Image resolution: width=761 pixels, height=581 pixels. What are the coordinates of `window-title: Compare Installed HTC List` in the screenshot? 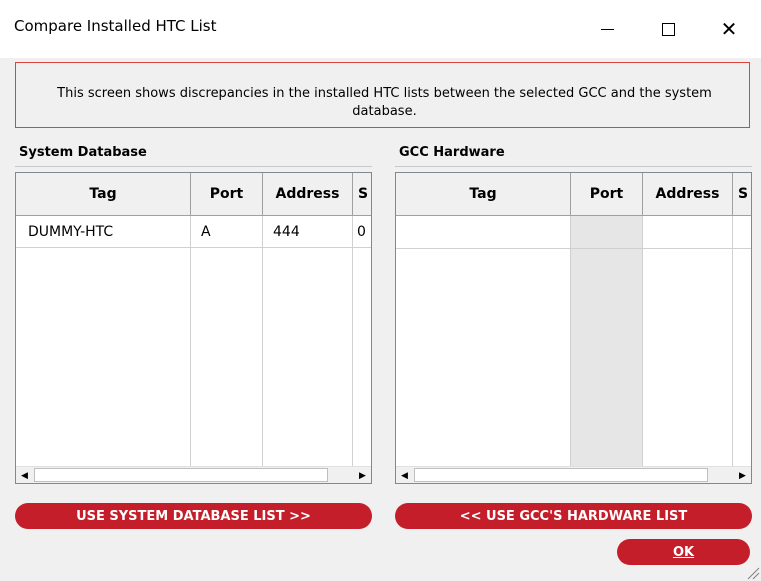 It's located at (115, 26).